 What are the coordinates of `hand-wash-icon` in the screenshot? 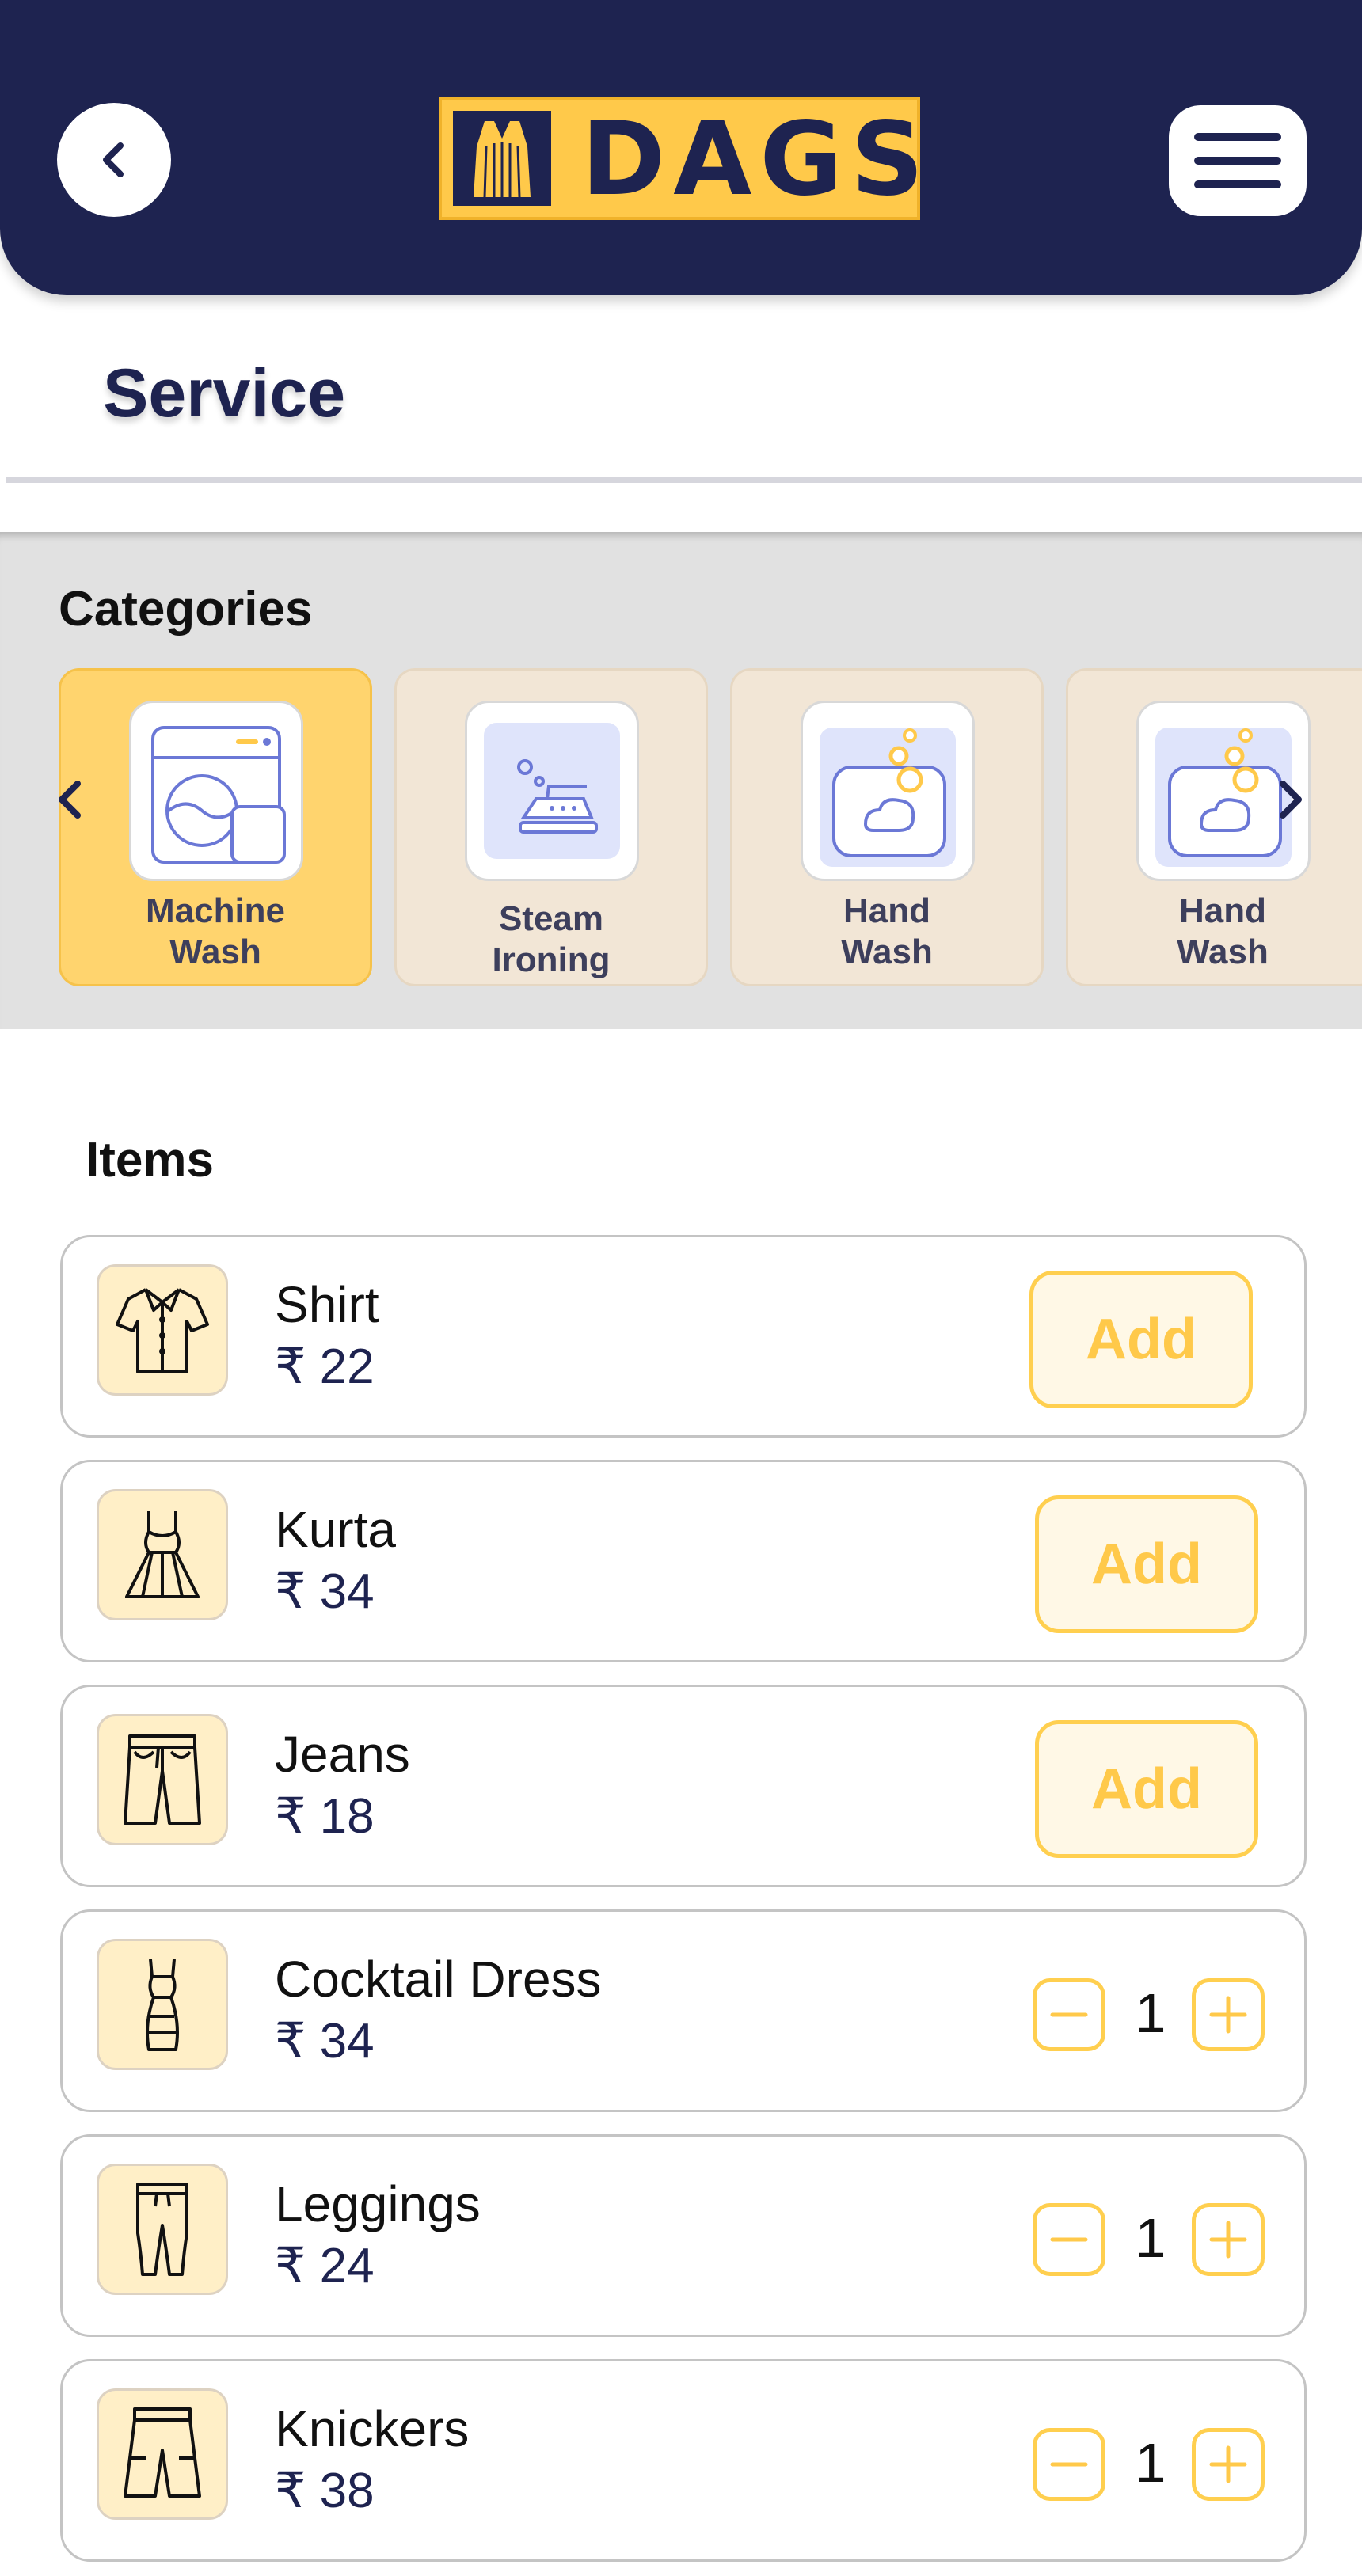 It's located at (888, 798).